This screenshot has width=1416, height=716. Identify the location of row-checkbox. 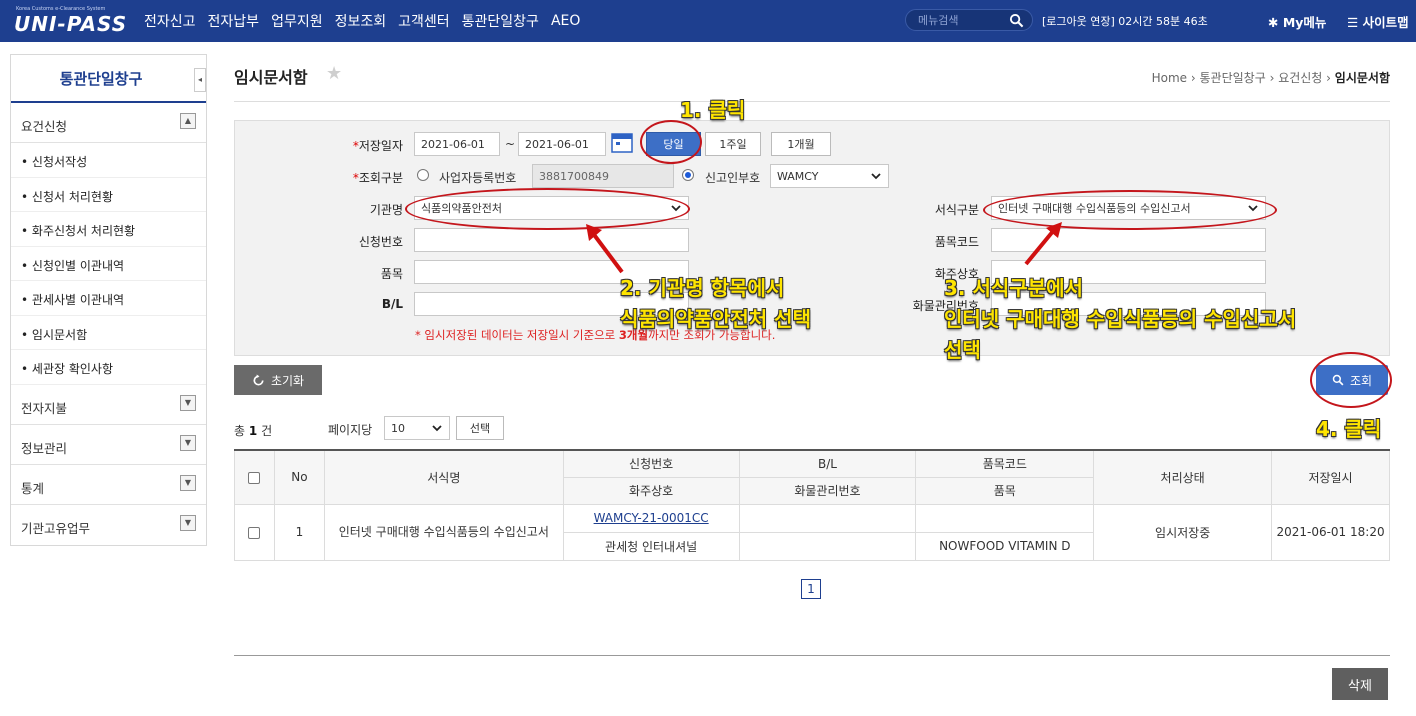
(254, 532).